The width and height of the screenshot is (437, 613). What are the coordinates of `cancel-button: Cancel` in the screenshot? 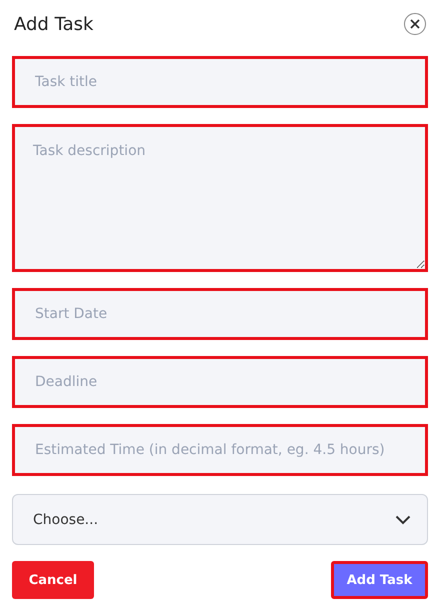 It's located at (53, 580).